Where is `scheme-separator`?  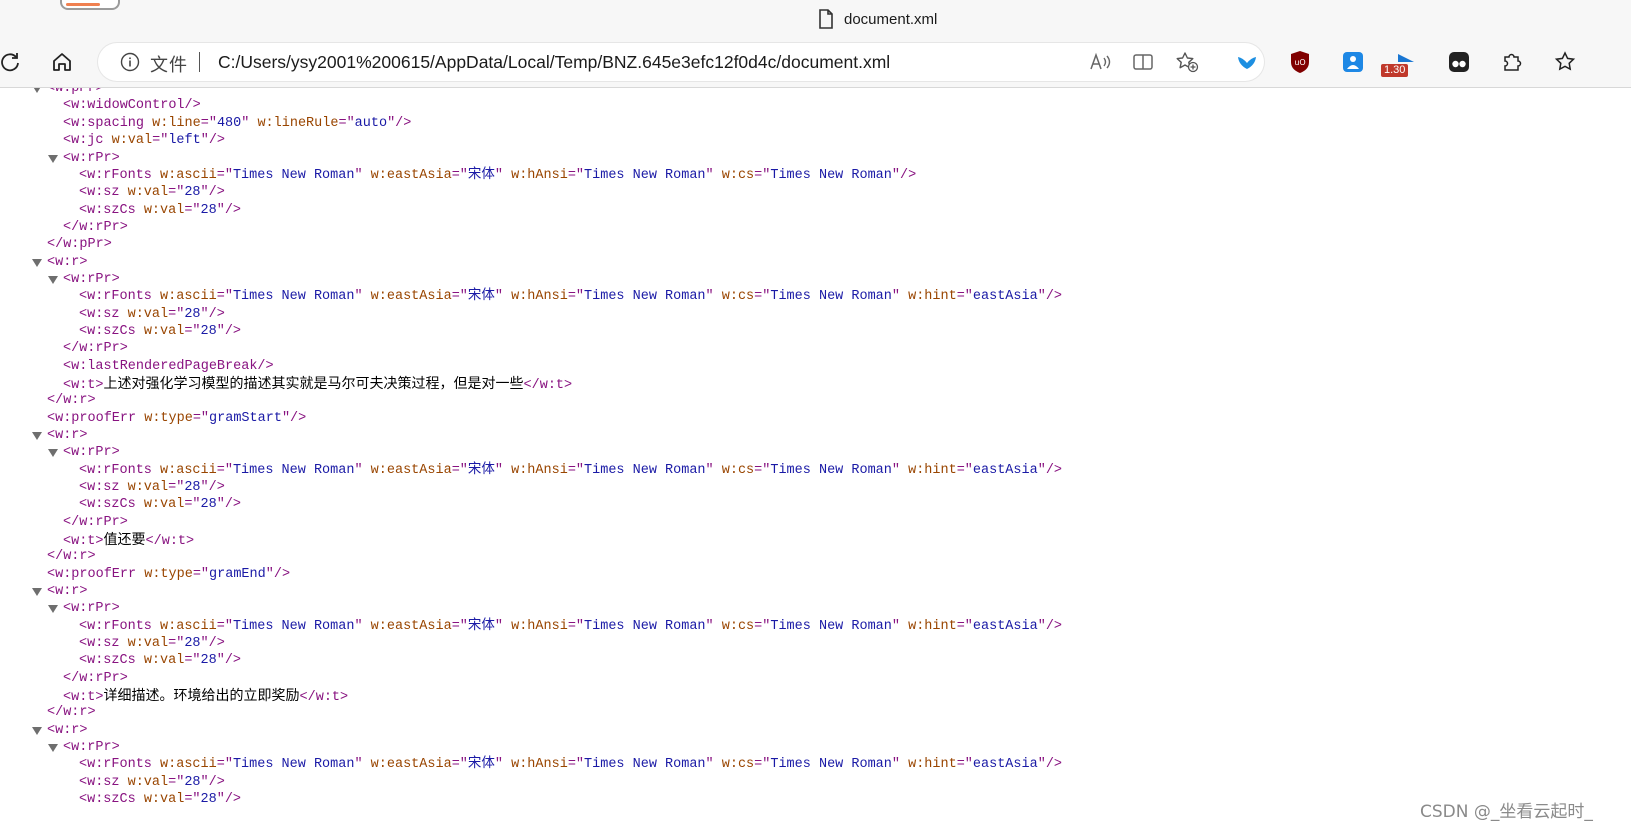 scheme-separator is located at coordinates (199, 62).